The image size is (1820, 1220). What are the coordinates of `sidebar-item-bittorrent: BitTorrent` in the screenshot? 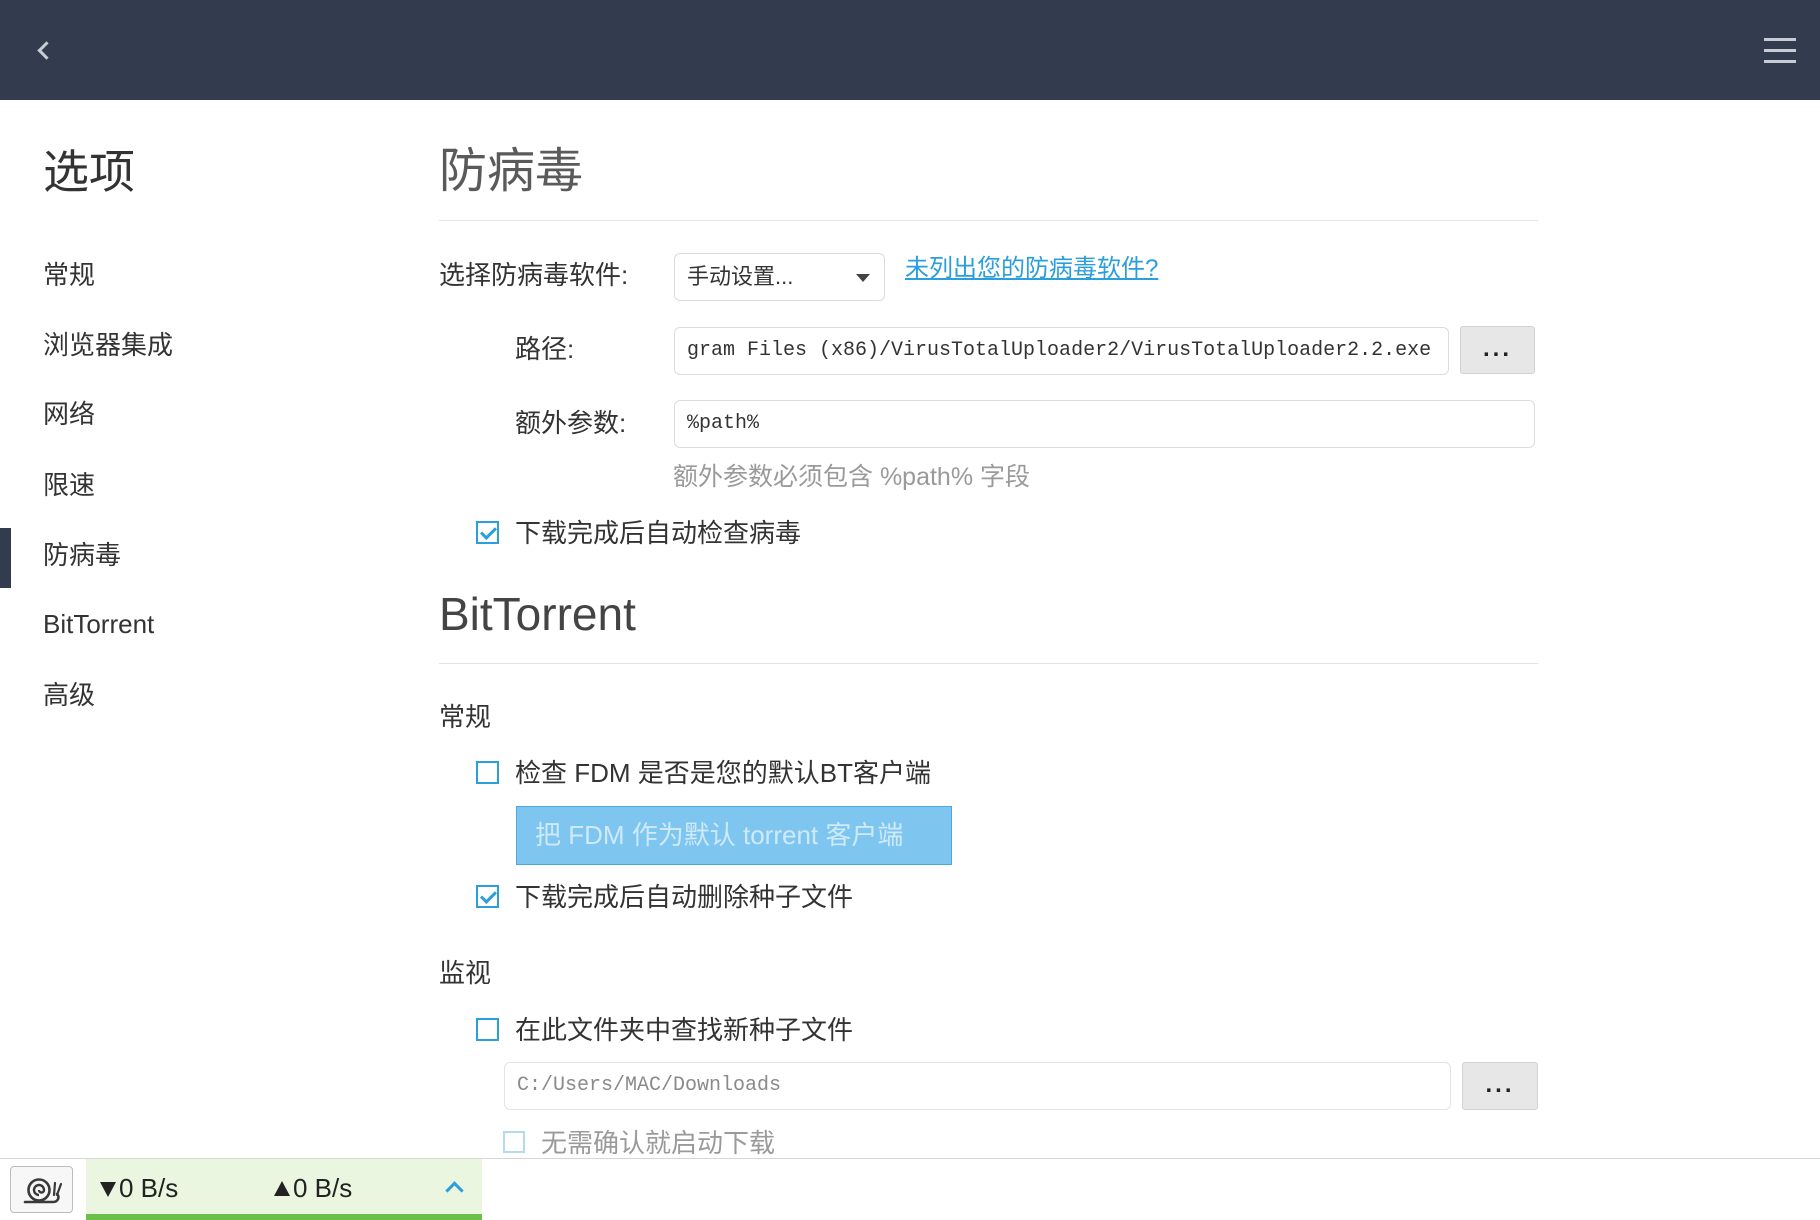 It's located at (98, 624).